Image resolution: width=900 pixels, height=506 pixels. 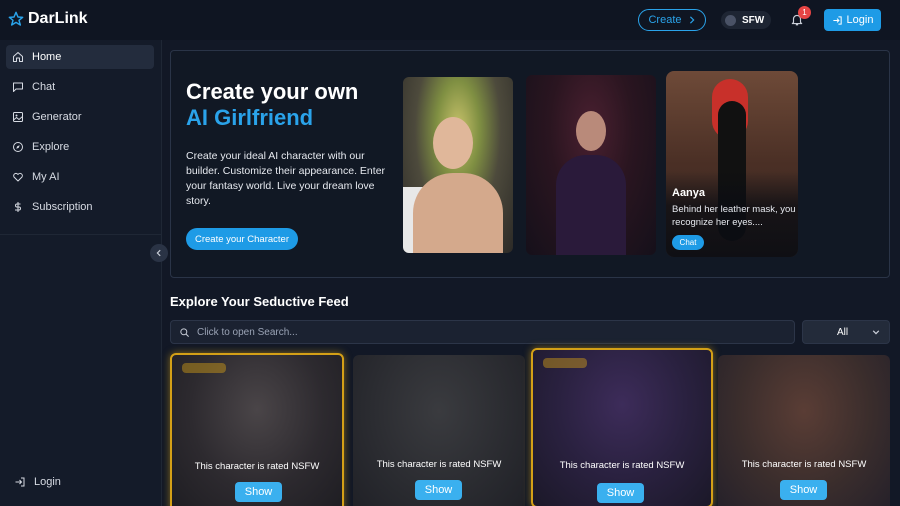 I want to click on sidebar-item-label: Explore, so click(x=51, y=147).